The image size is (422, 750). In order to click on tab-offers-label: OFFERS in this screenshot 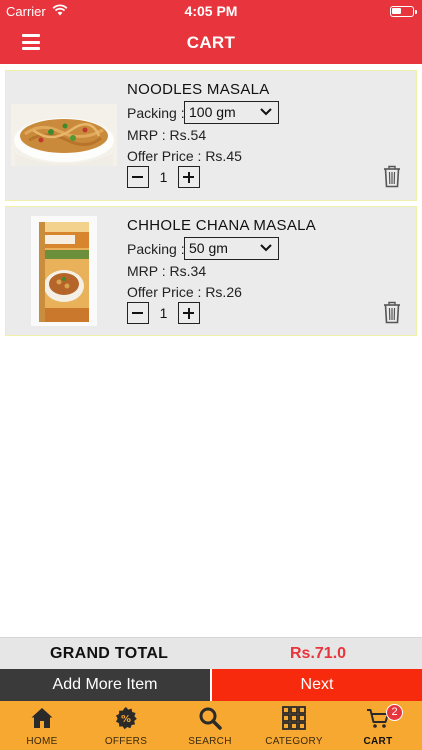, I will do `click(126, 741)`.